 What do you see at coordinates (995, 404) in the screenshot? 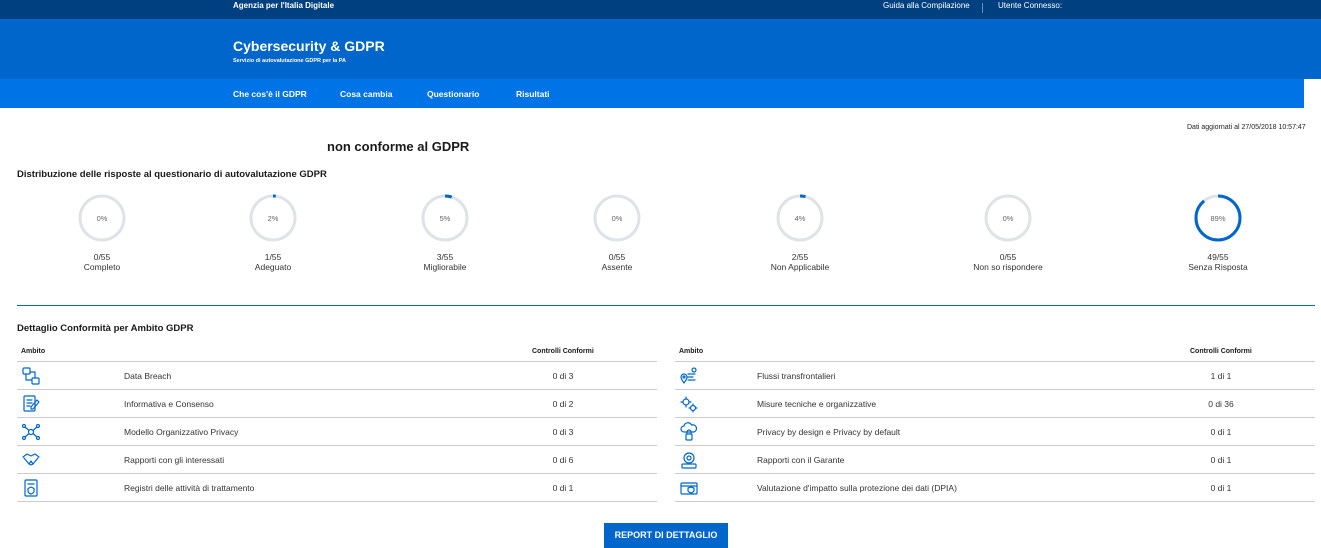
I see `table-row: Misure tecniche e organizzative 0 di 36` at bounding box center [995, 404].